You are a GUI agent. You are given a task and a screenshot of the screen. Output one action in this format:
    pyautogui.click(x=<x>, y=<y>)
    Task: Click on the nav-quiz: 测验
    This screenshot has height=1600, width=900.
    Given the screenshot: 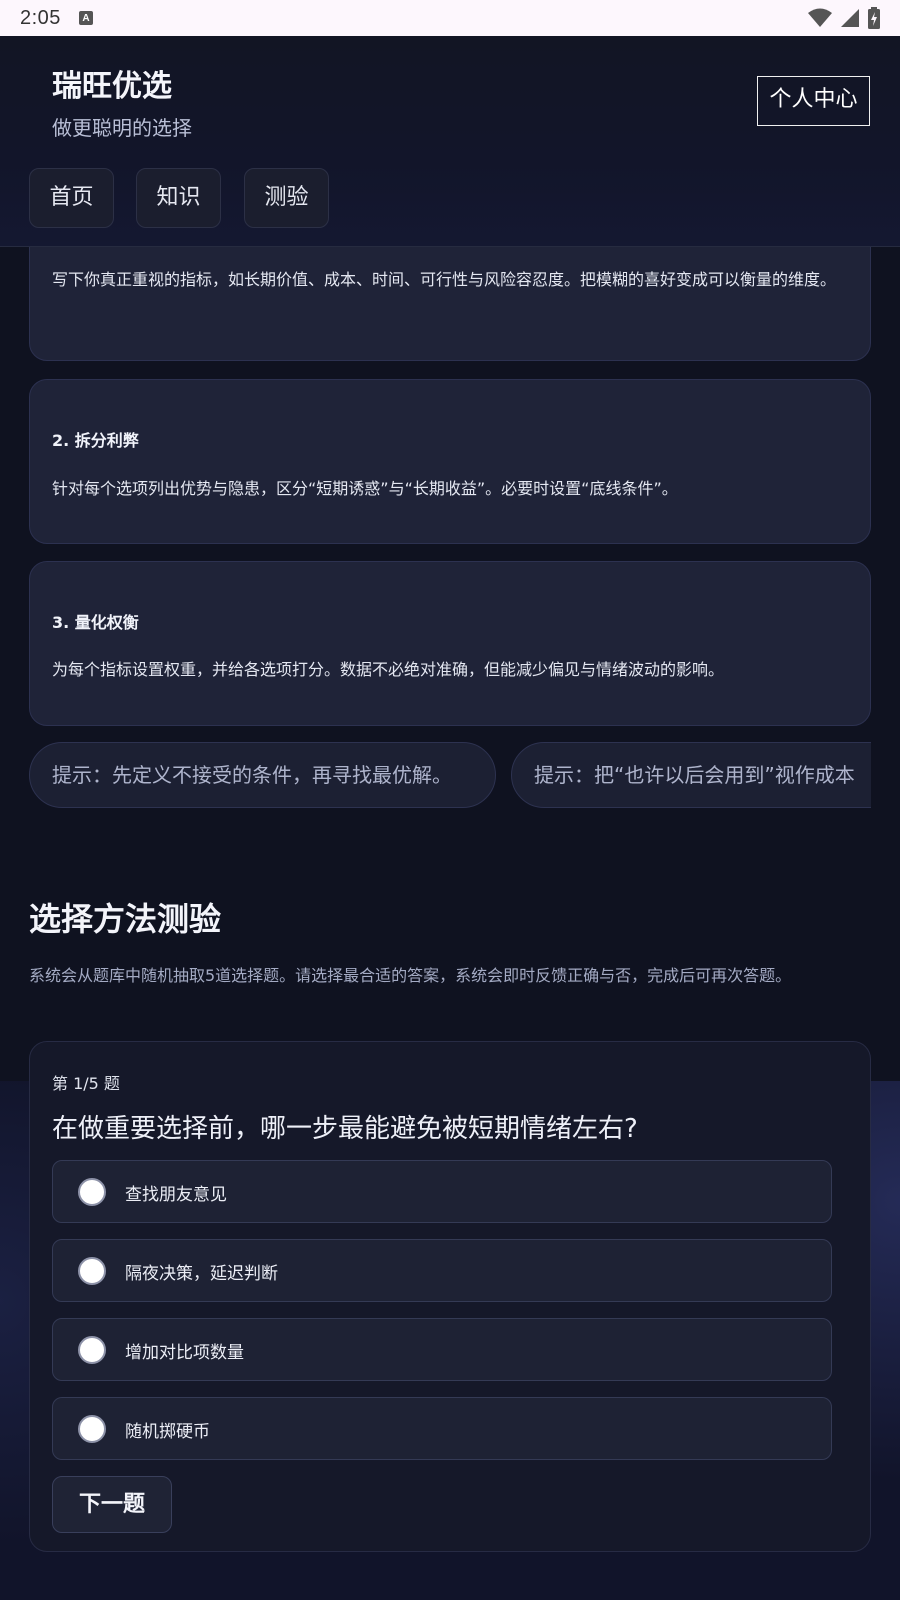 What is the action you would take?
    pyautogui.click(x=286, y=198)
    